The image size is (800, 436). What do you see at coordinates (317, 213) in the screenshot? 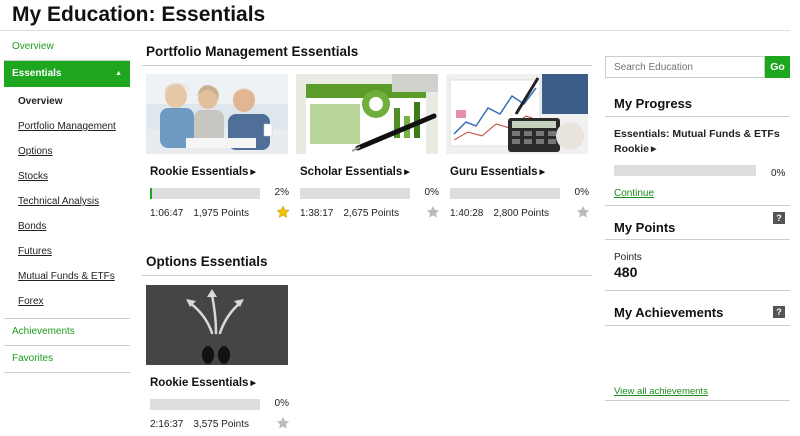
I see `course-duration: 1:38:17` at bounding box center [317, 213].